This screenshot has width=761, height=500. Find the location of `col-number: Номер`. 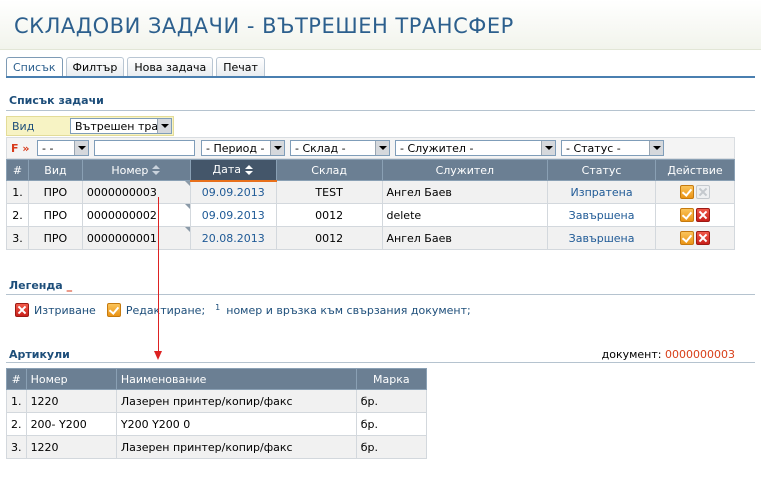

col-number: Номер is located at coordinates (136, 170).